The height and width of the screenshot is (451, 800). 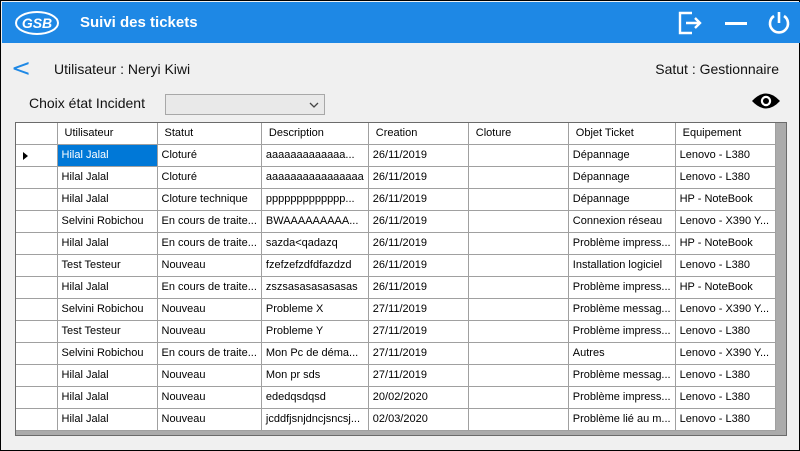 I want to click on eye-icon, so click(x=766, y=101).